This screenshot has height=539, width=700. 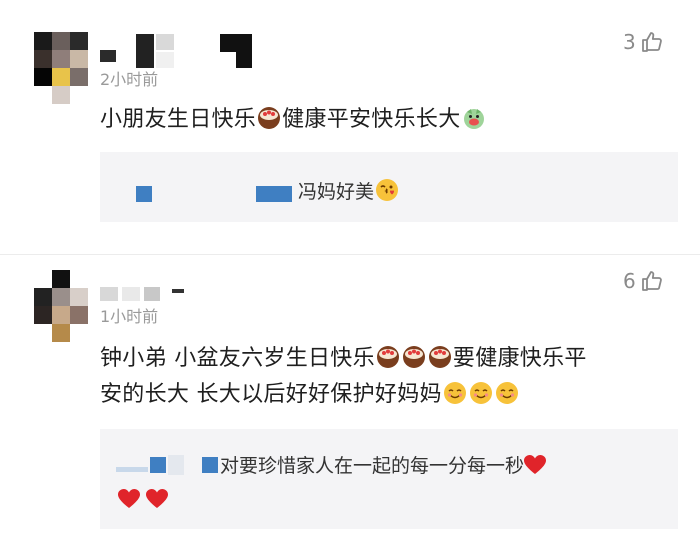 What do you see at coordinates (143, 499) in the screenshot?
I see `hearts-row` at bounding box center [143, 499].